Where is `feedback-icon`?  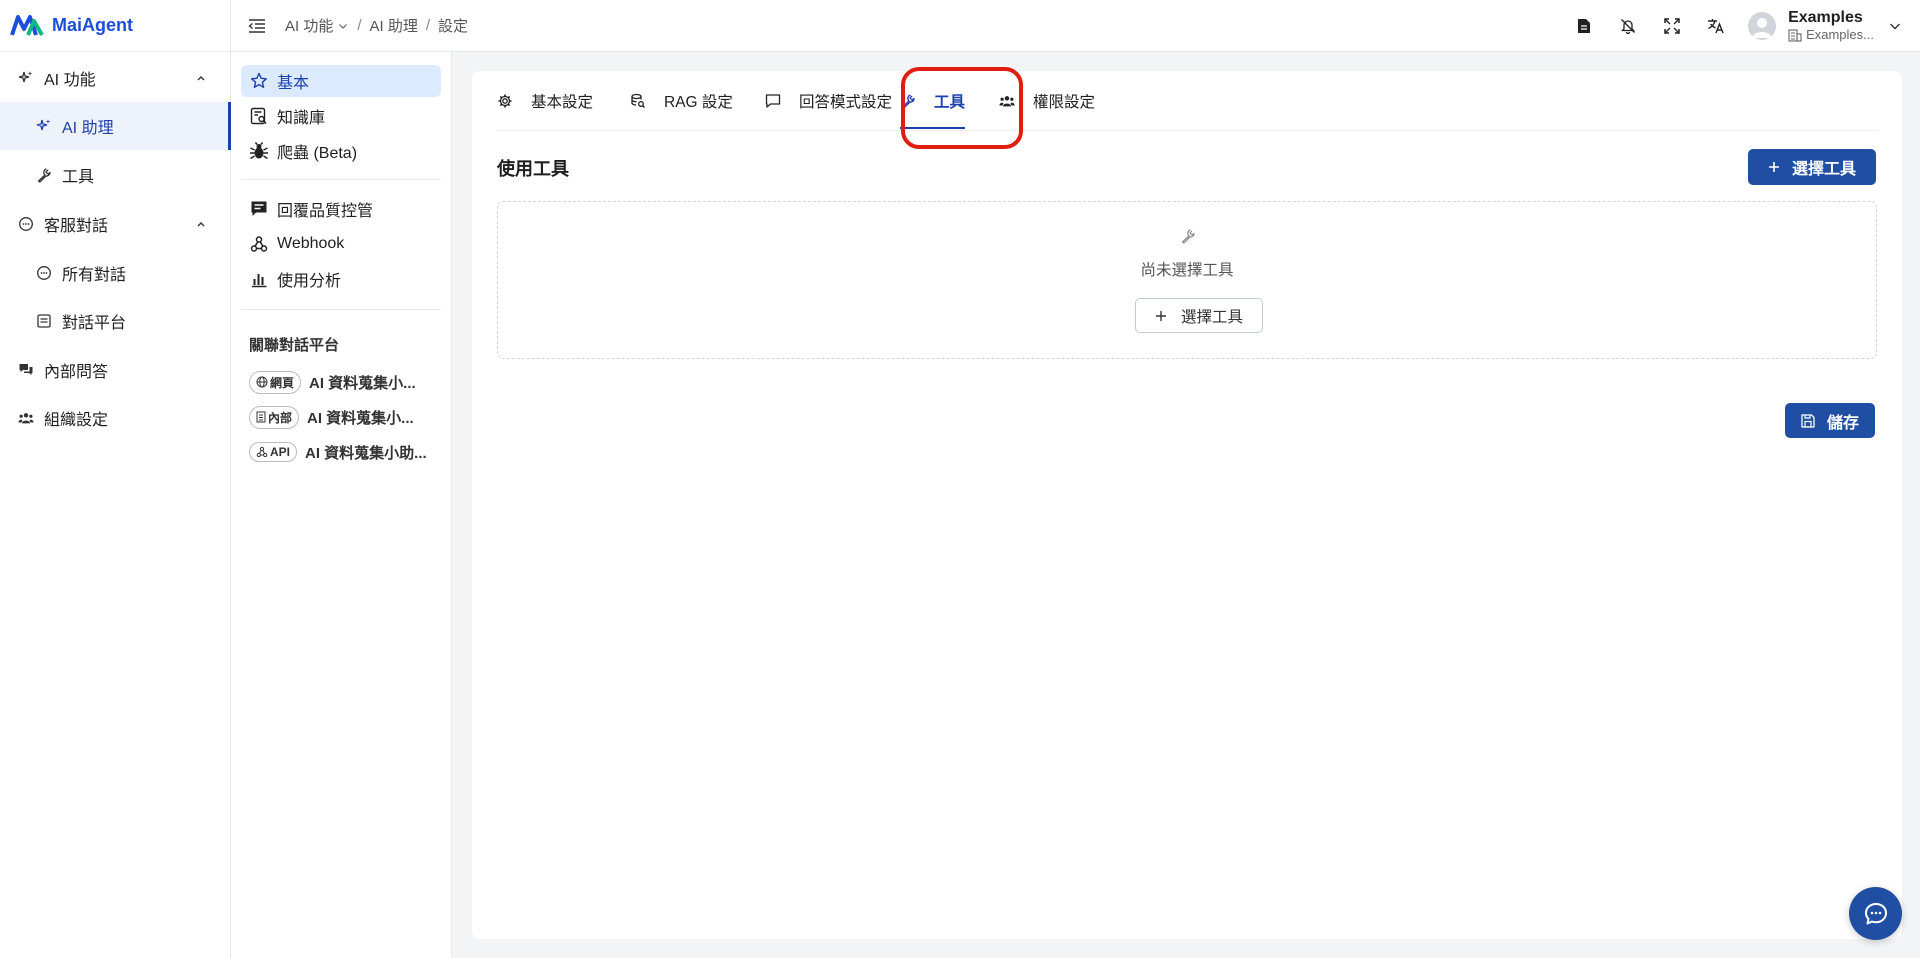 feedback-icon is located at coordinates (259, 209).